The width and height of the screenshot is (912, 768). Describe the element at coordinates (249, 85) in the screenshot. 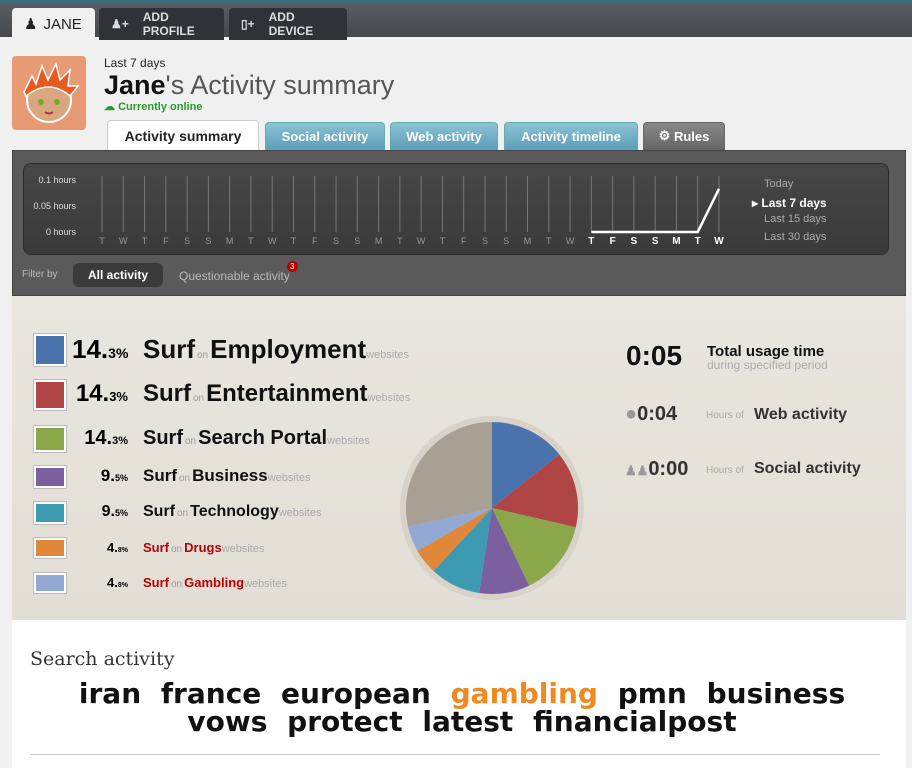

I see `page-title: Jane's Activity summary` at that location.